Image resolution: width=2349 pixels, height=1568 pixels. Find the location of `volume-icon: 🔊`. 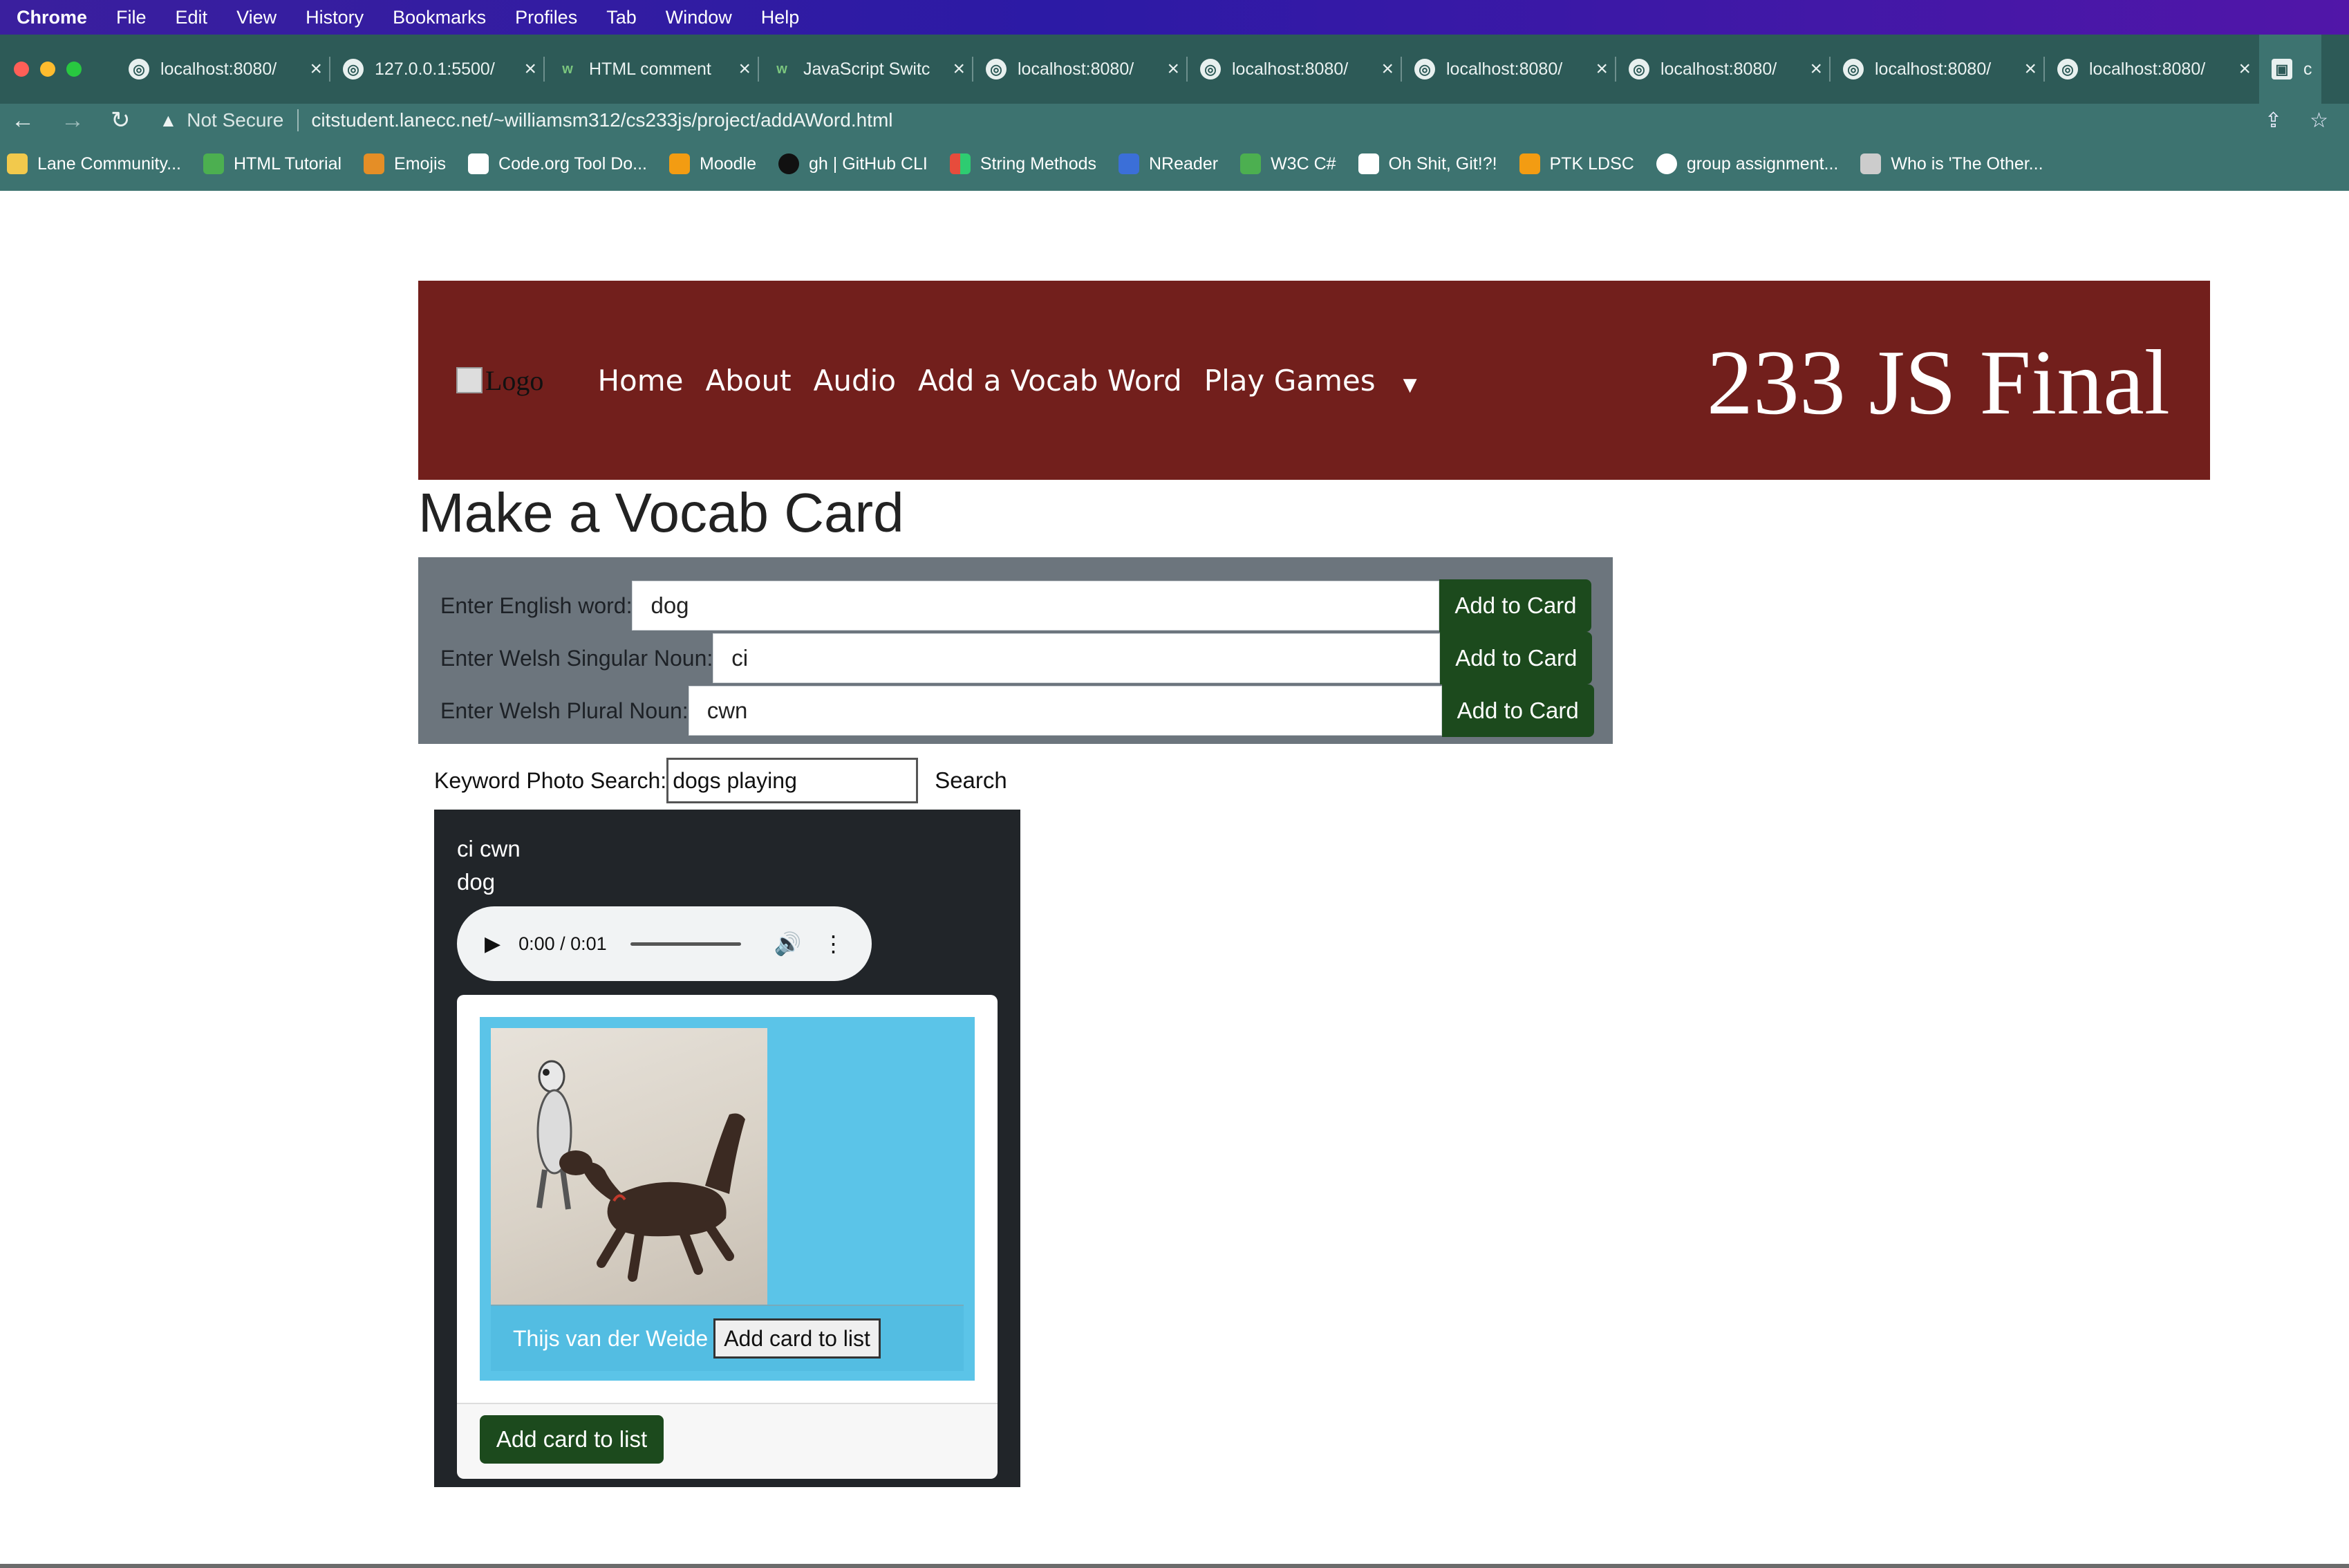

volume-icon: 🔊 is located at coordinates (788, 944).